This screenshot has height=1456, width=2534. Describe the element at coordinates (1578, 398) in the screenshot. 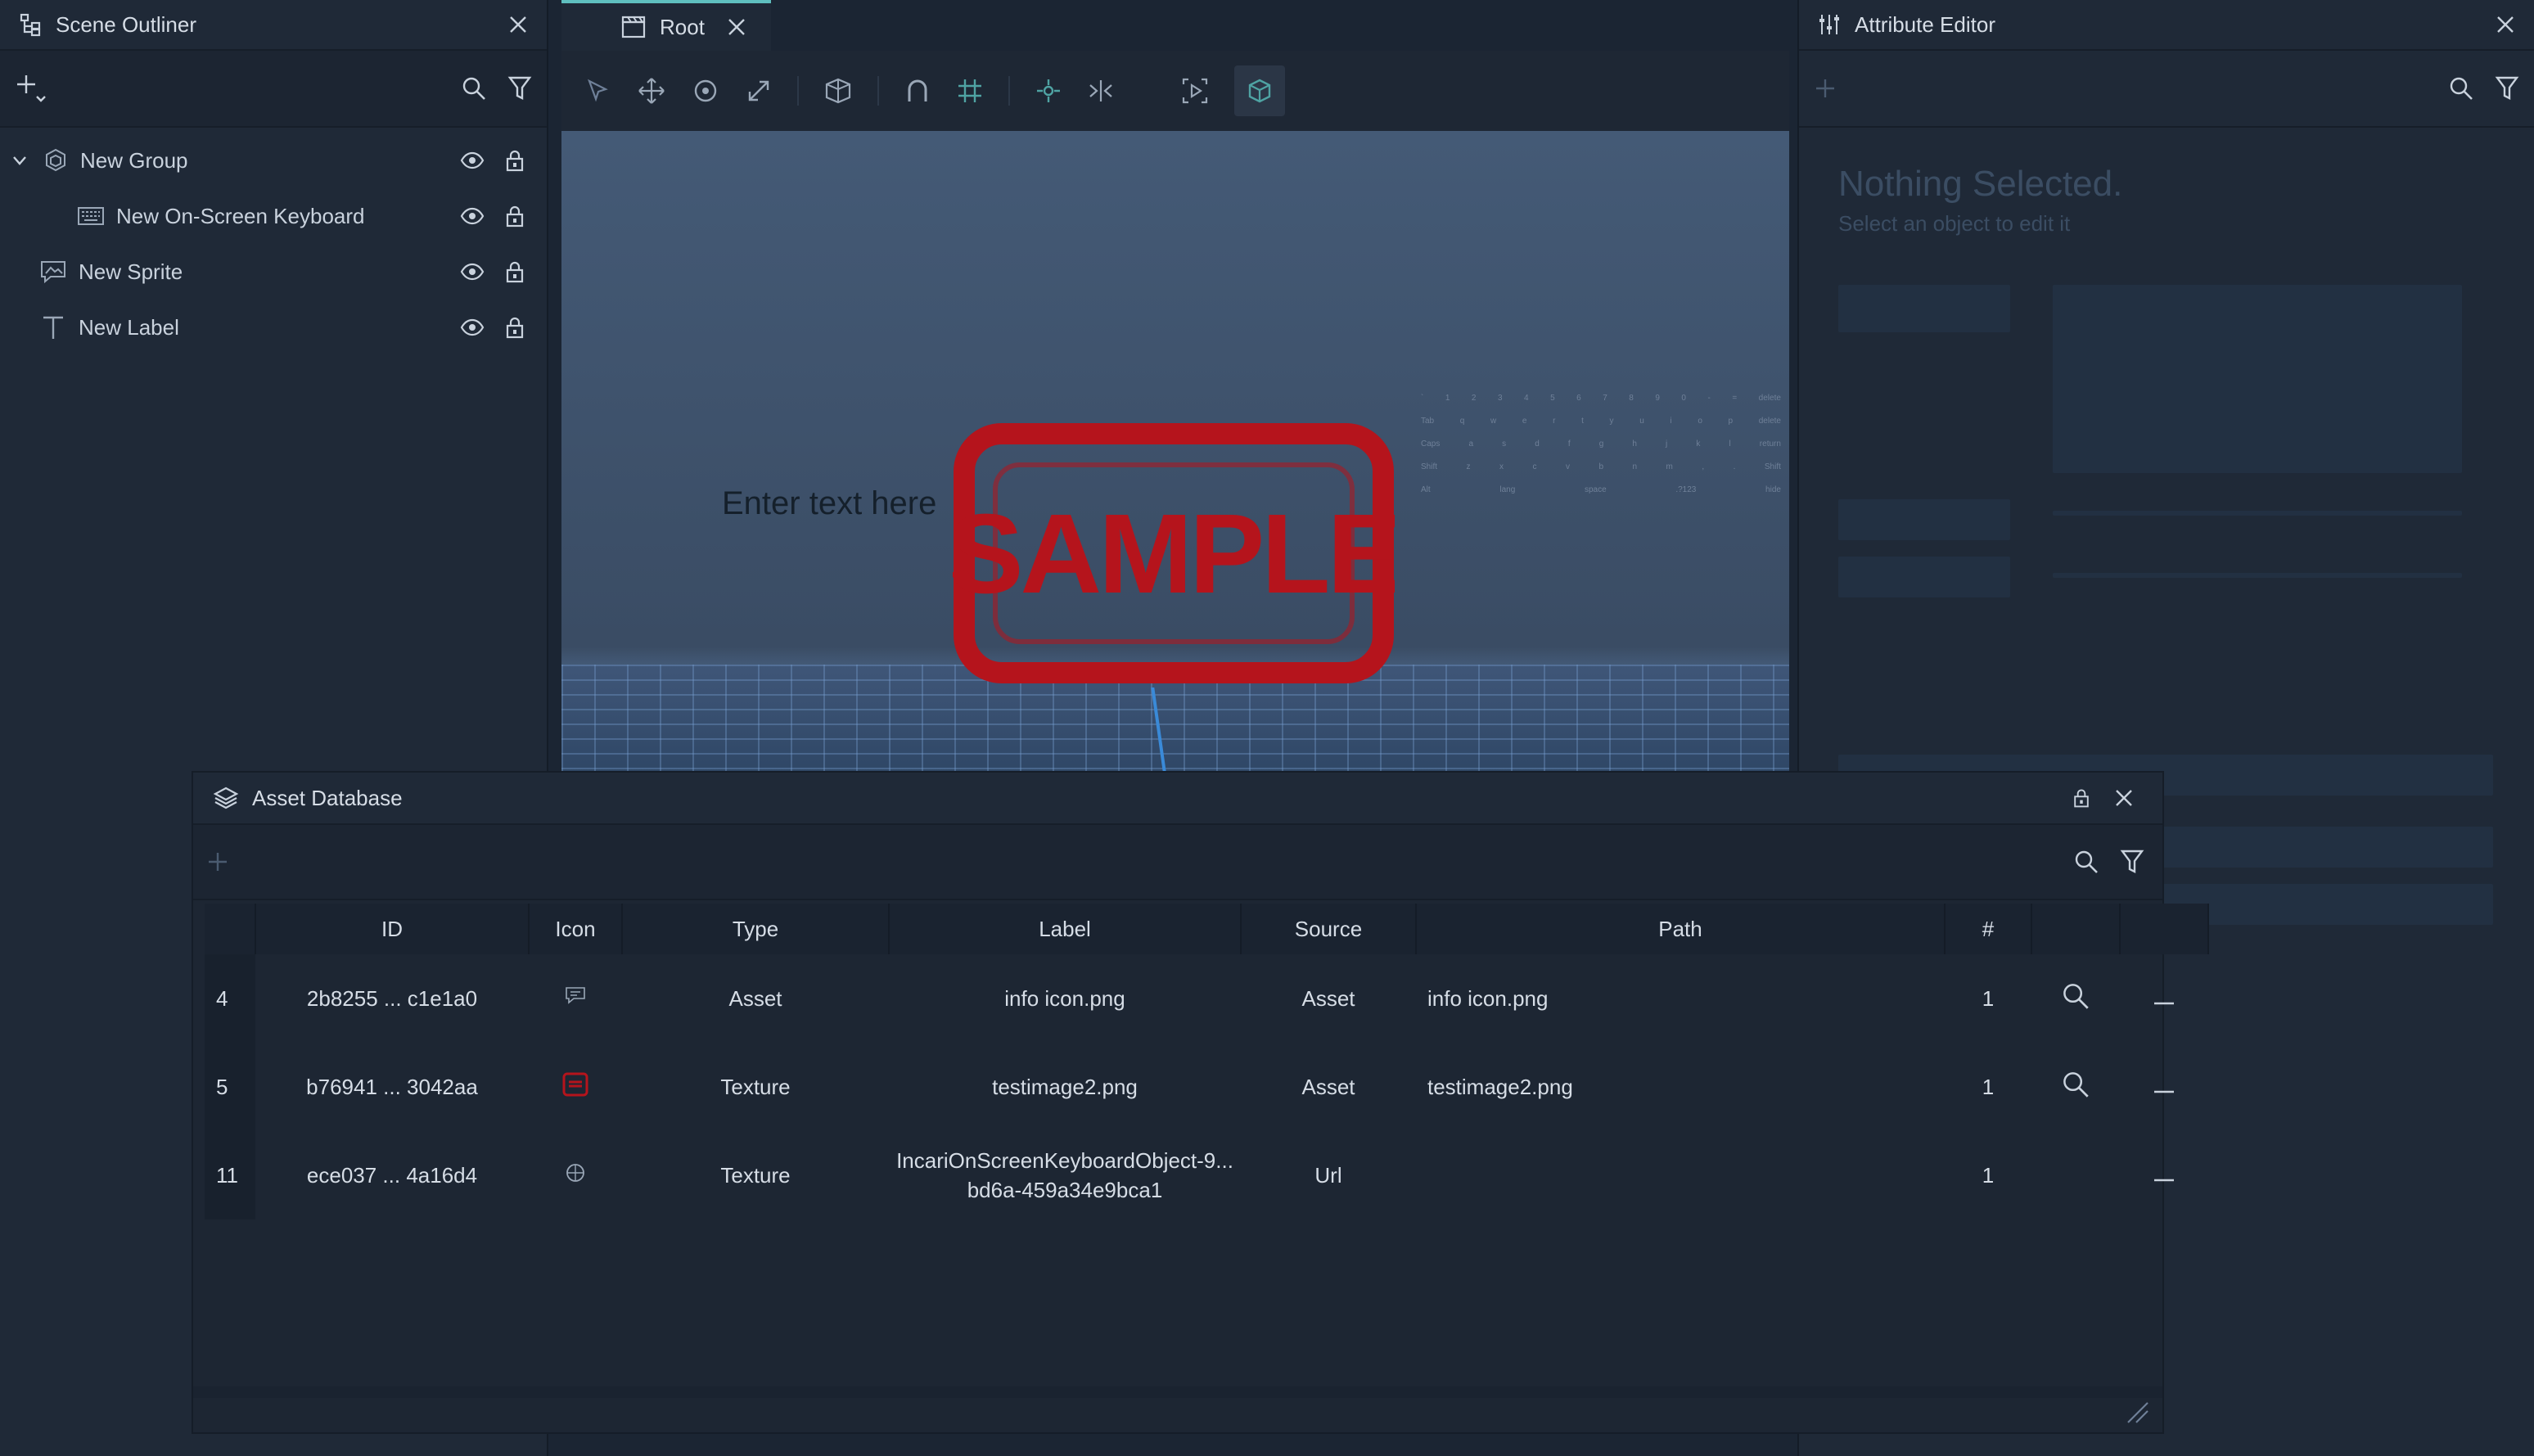

I see `keyboard-key: 6` at that location.